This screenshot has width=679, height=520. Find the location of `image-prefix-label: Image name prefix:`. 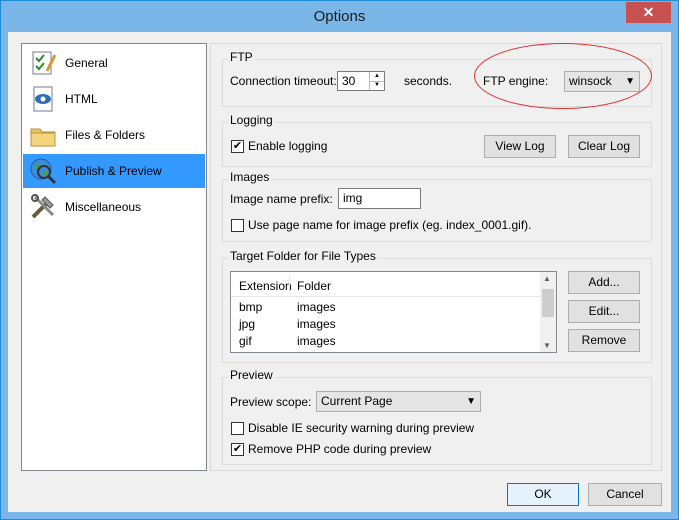

image-prefix-label: Image name prefix: is located at coordinates (281, 199).